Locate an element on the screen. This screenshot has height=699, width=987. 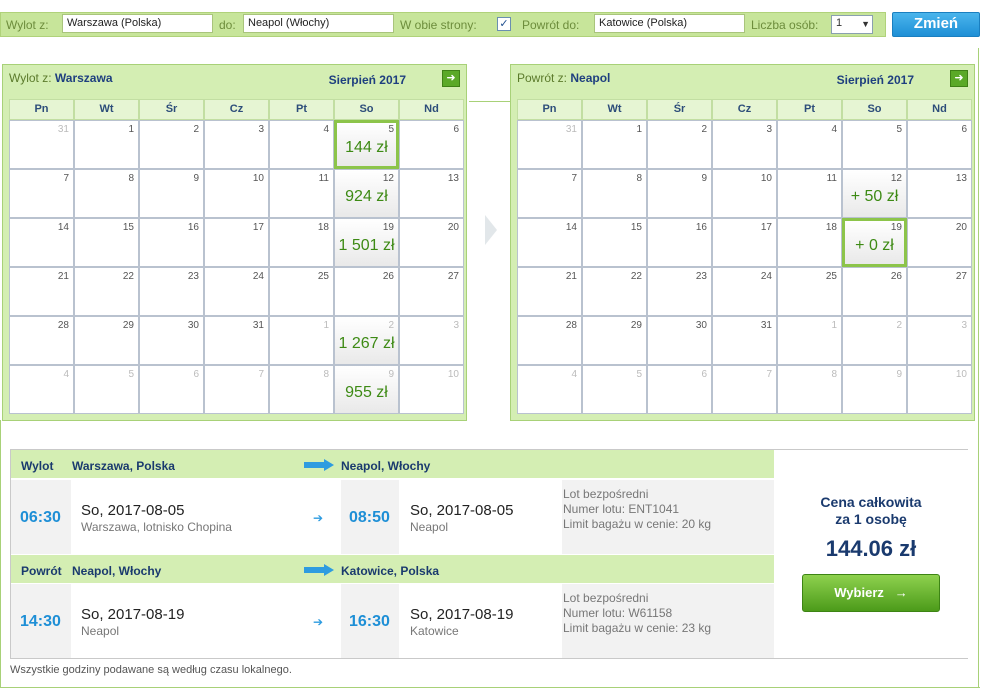
calendar-day: 26 is located at coordinates (366, 291).